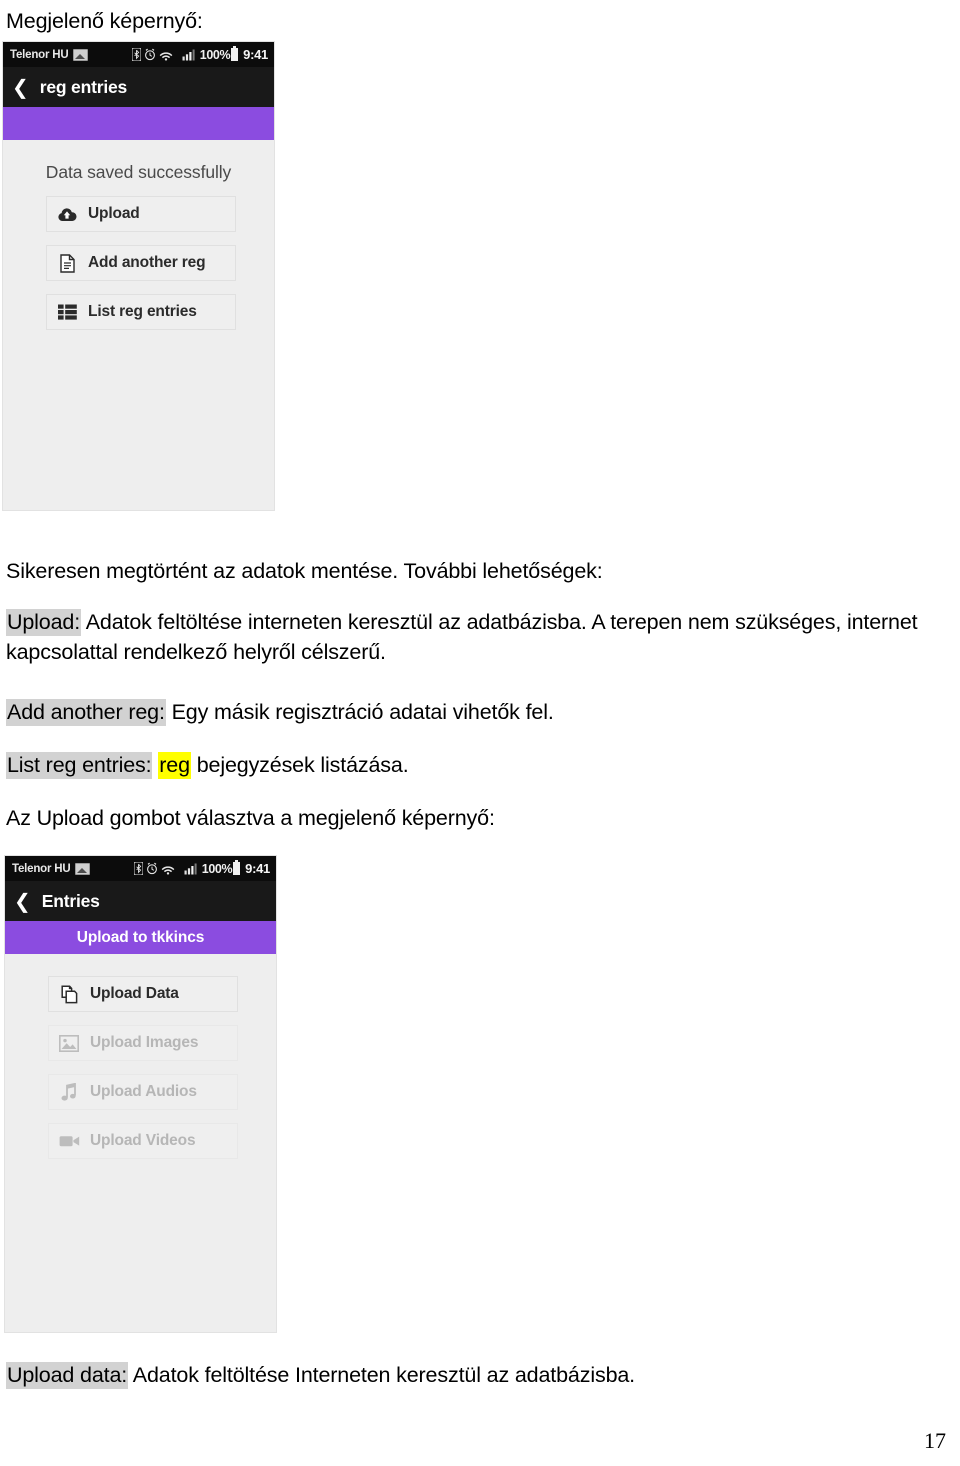 The image size is (960, 1466). Describe the element at coordinates (83, 86) in the screenshot. I see `screen-title: reg entries` at that location.